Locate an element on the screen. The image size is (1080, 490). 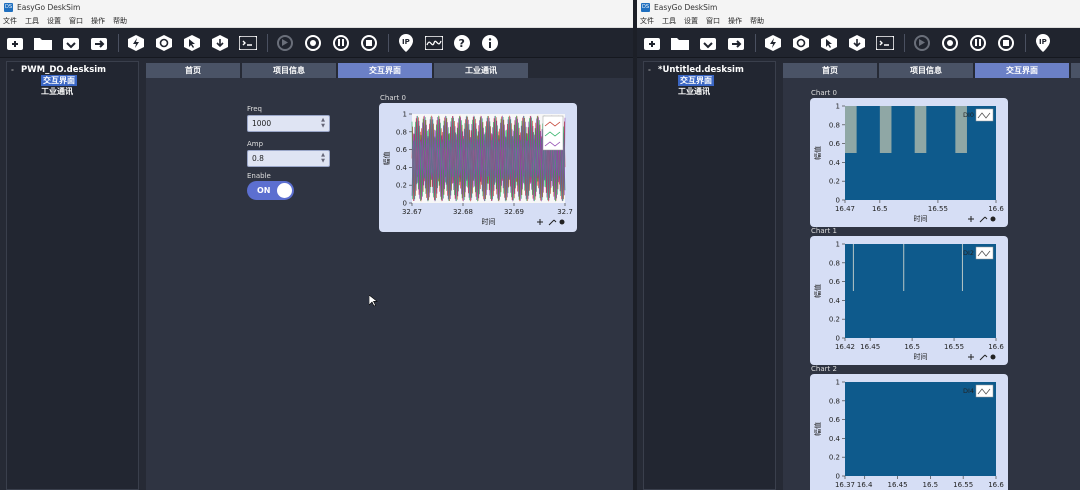
tree-root: - PWM_DO.desksim is located at coordinates (74, 69).